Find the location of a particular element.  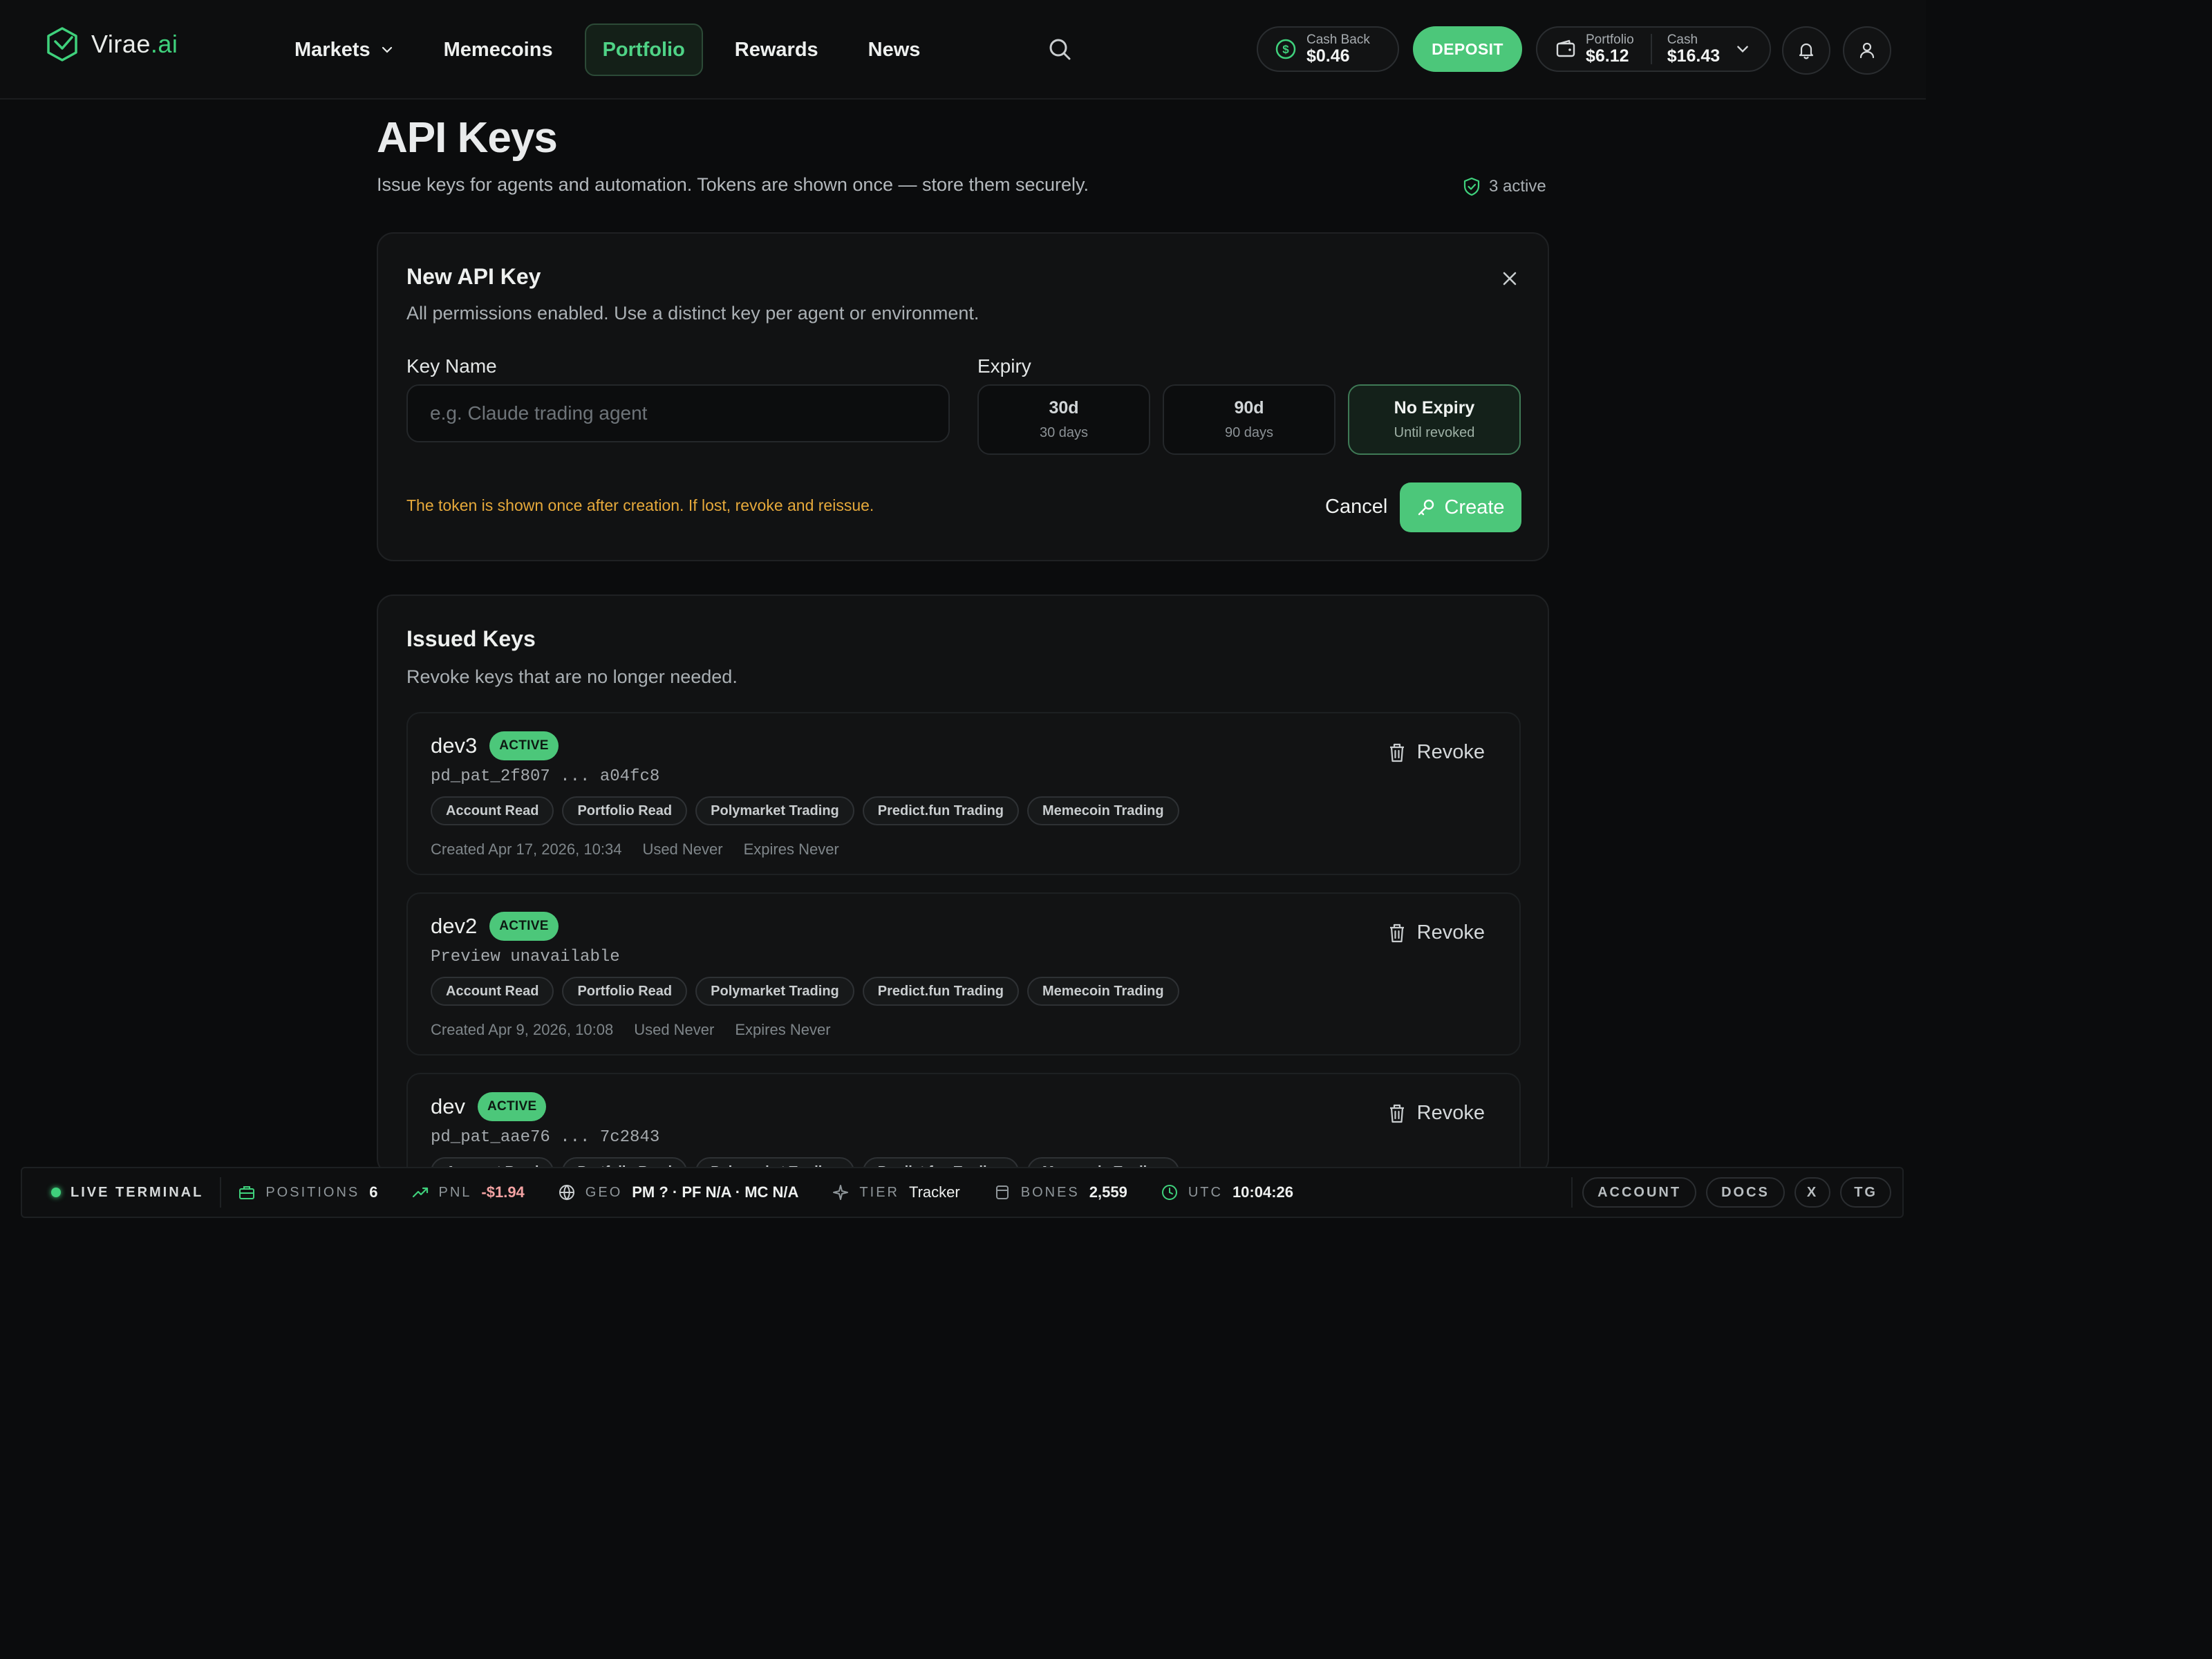

issued-keys-subtitle: Revoke keys that are no longer needed. is located at coordinates (572, 677).